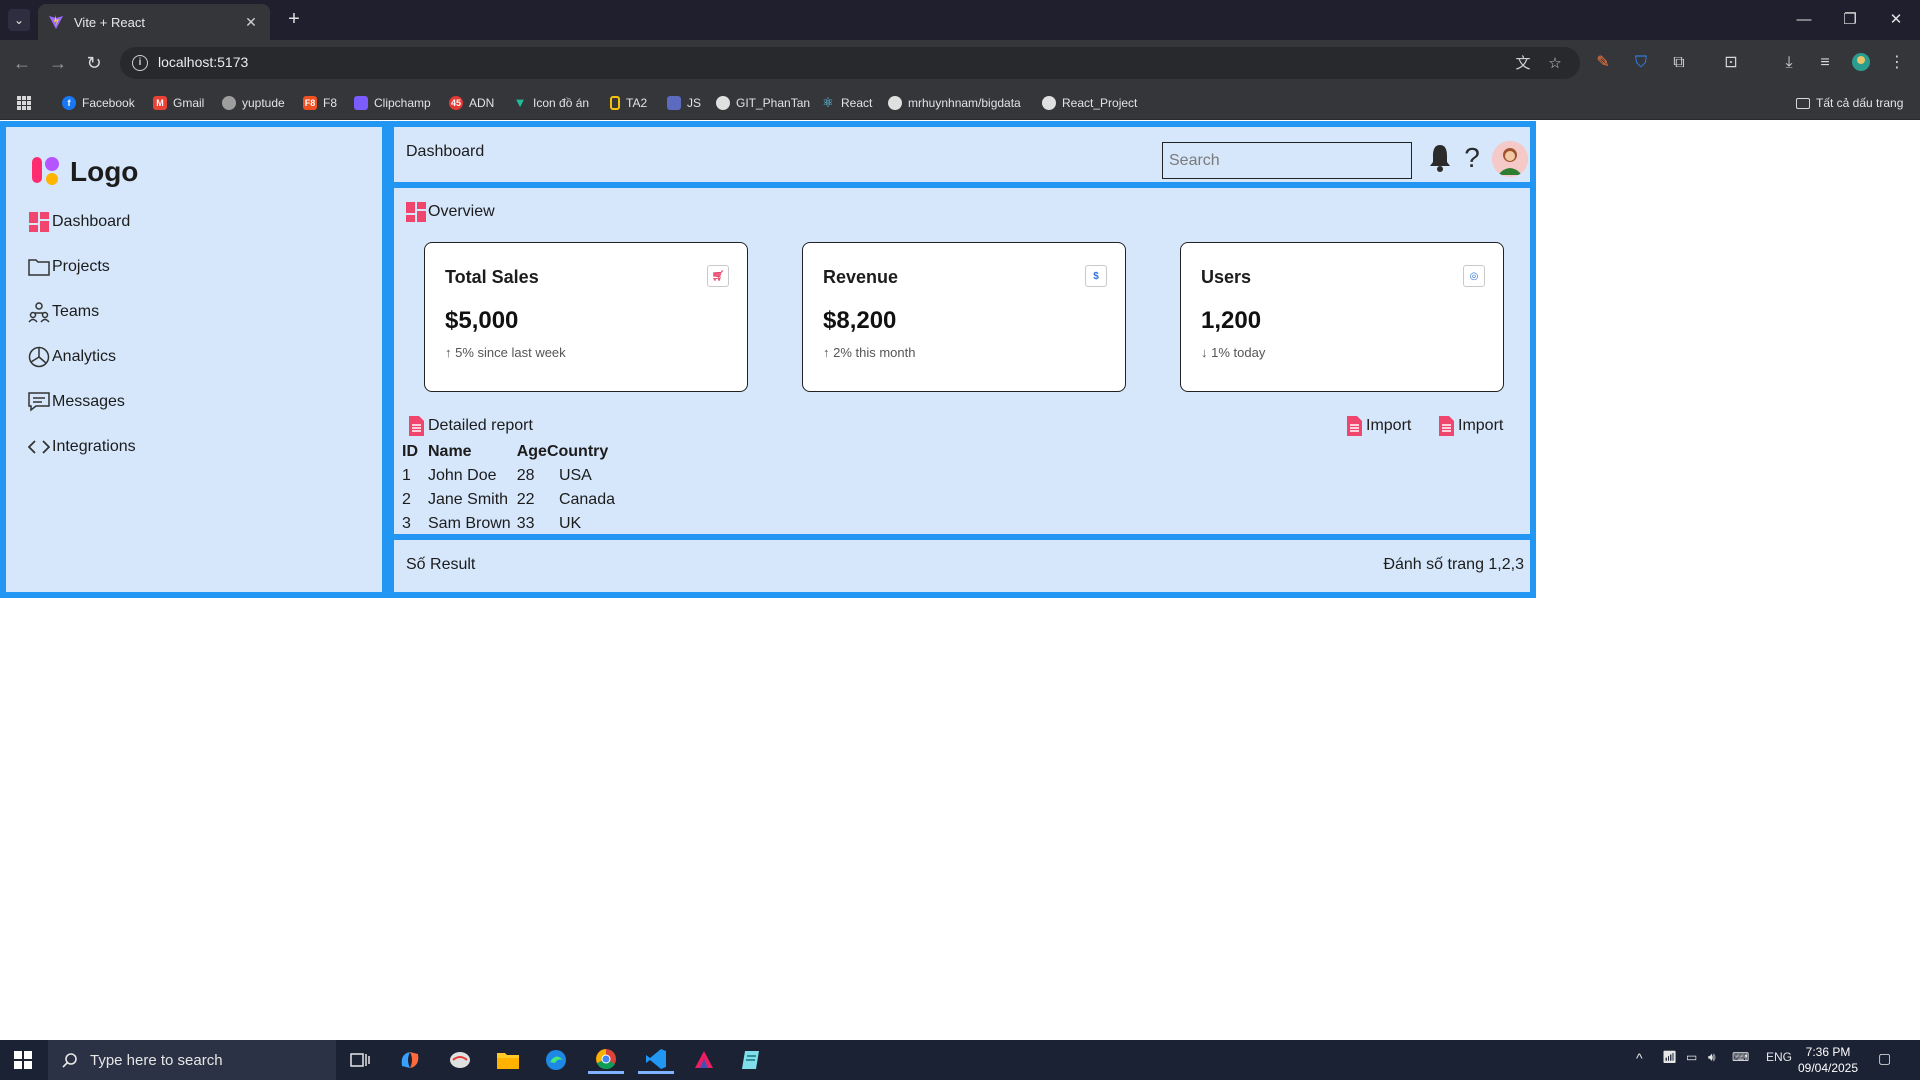 Image resolution: width=1920 pixels, height=1080 pixels. I want to click on site-info-icon: i, so click(140, 63).